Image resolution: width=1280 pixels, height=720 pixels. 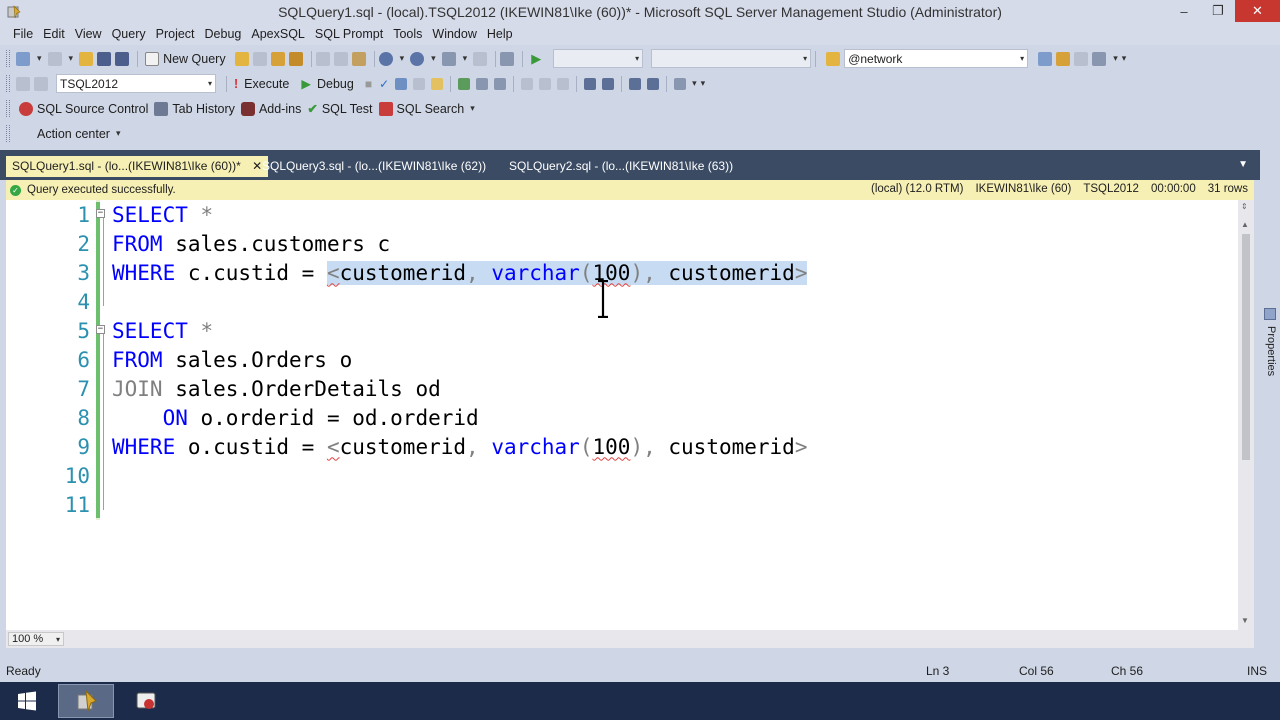 I want to click on menu-query: Query, so click(x=129, y=34).